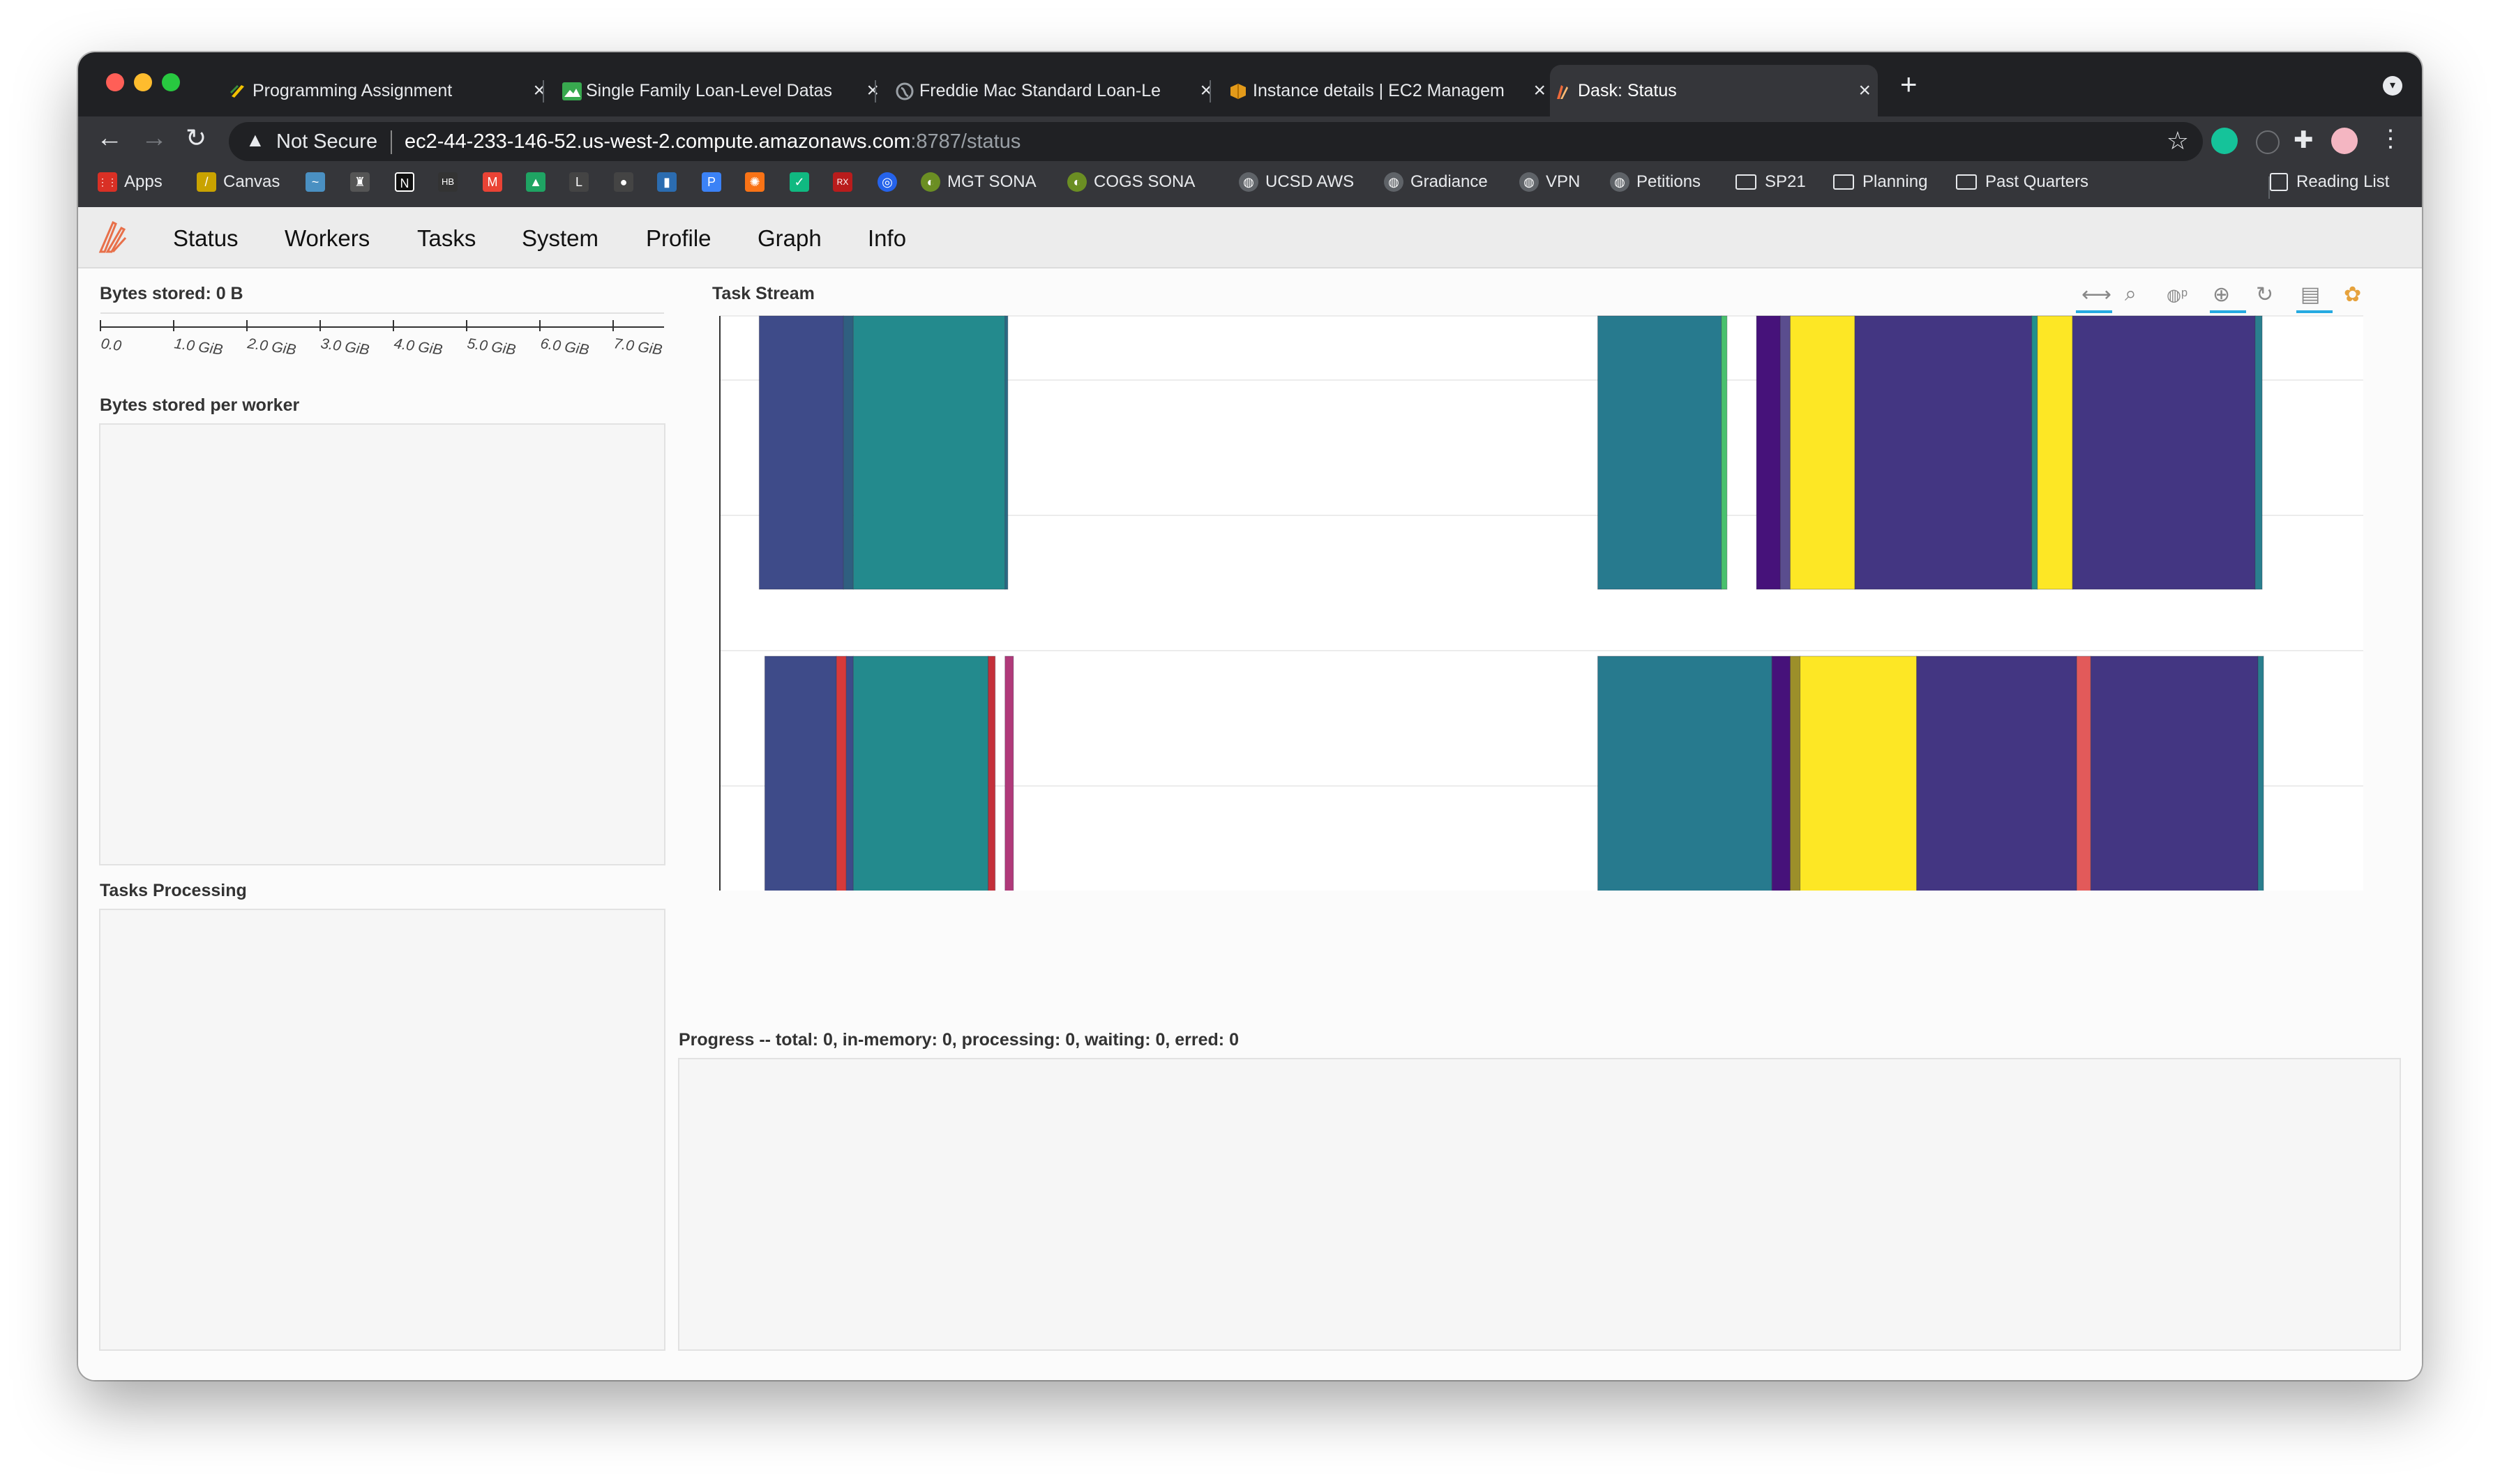  I want to click on nav-workers: Workers, so click(328, 238).